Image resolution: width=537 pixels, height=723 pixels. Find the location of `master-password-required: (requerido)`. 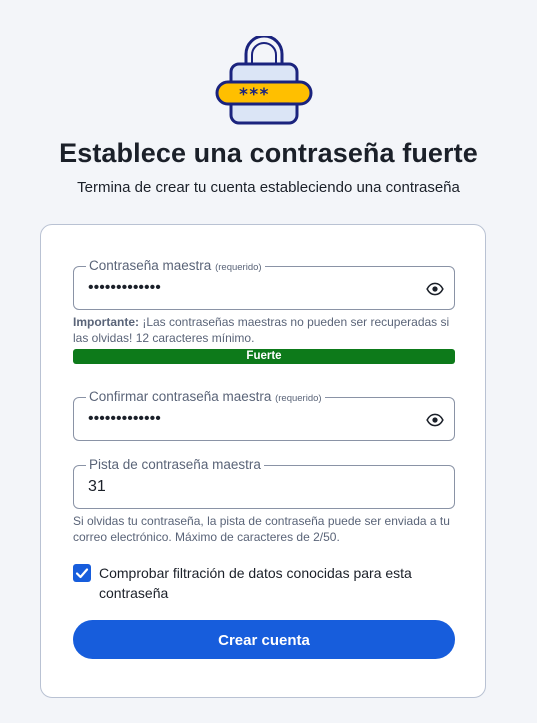

master-password-required: (requerido) is located at coordinates (238, 267).